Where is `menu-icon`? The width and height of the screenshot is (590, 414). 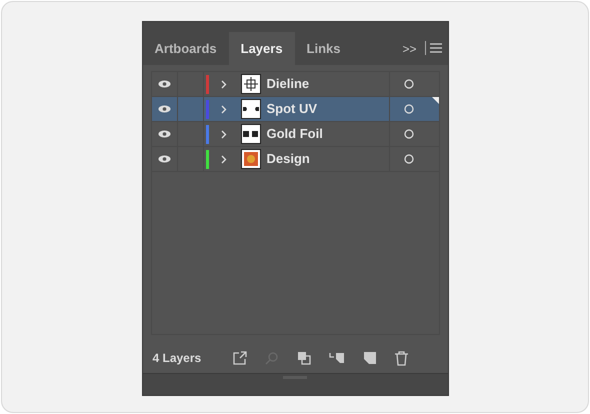 menu-icon is located at coordinates (436, 48).